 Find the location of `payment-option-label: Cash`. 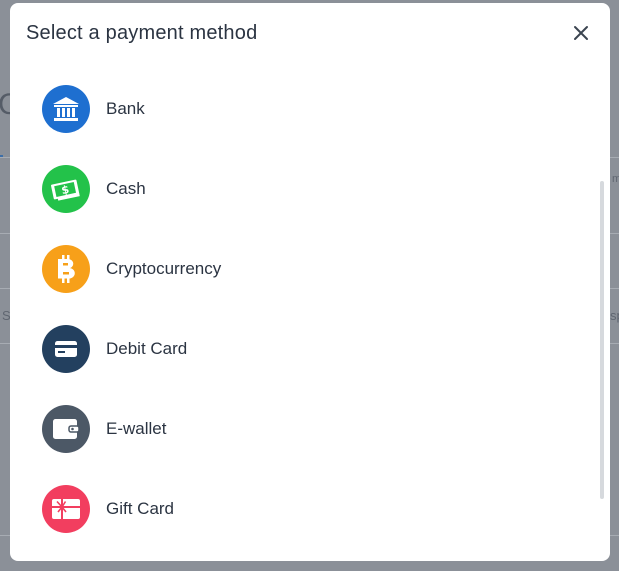

payment-option-label: Cash is located at coordinates (126, 188).